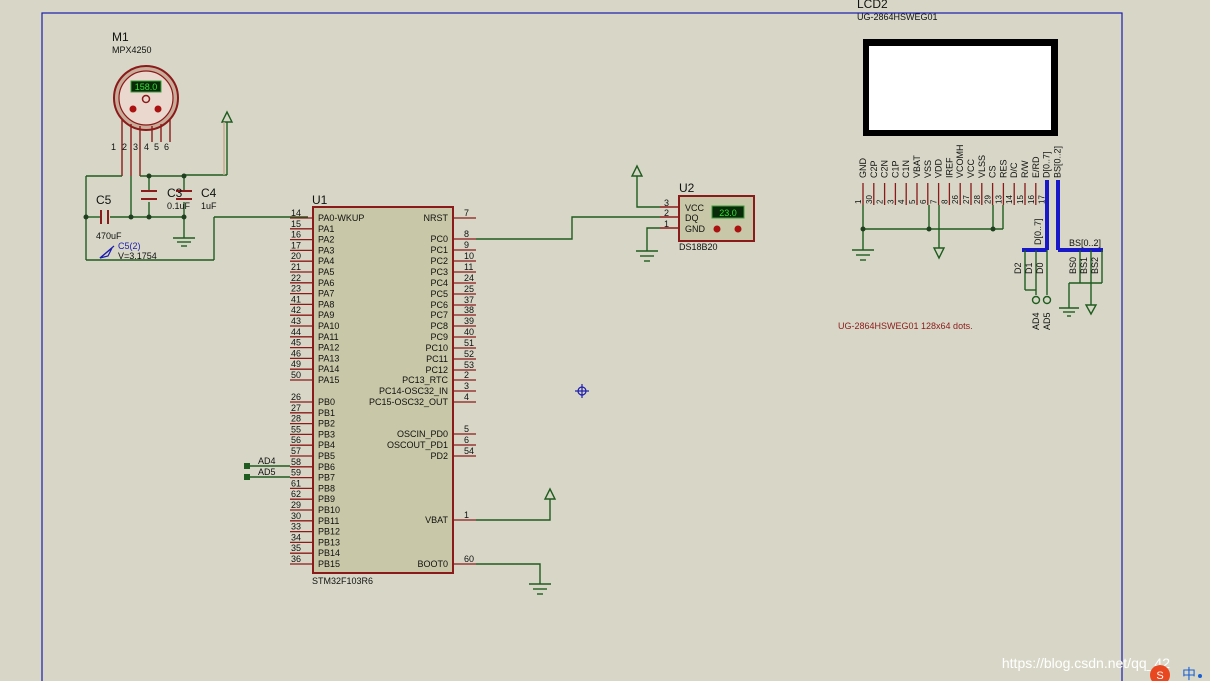 The width and height of the screenshot is (1210, 681). I want to click on u1-pin-number: 24, so click(469, 278).